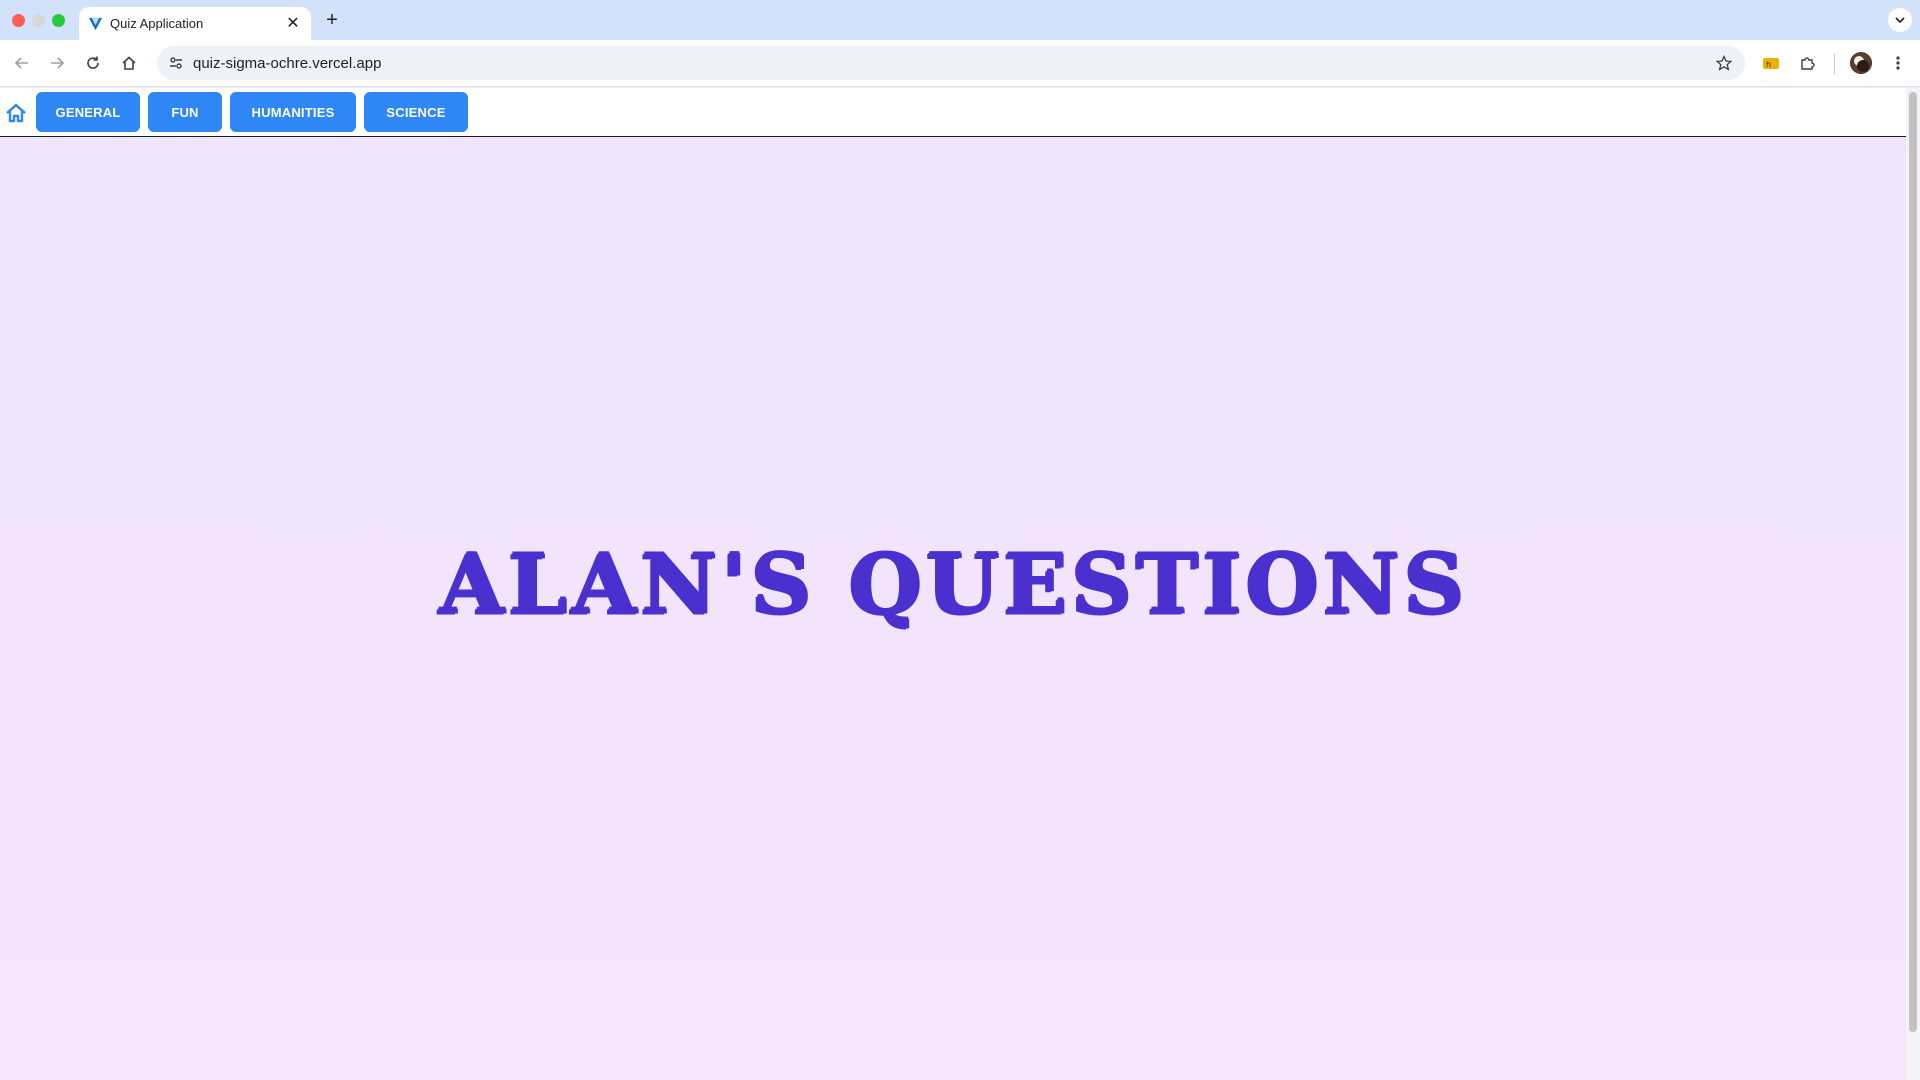  What do you see at coordinates (1898, 63) in the screenshot?
I see `menu-icon` at bounding box center [1898, 63].